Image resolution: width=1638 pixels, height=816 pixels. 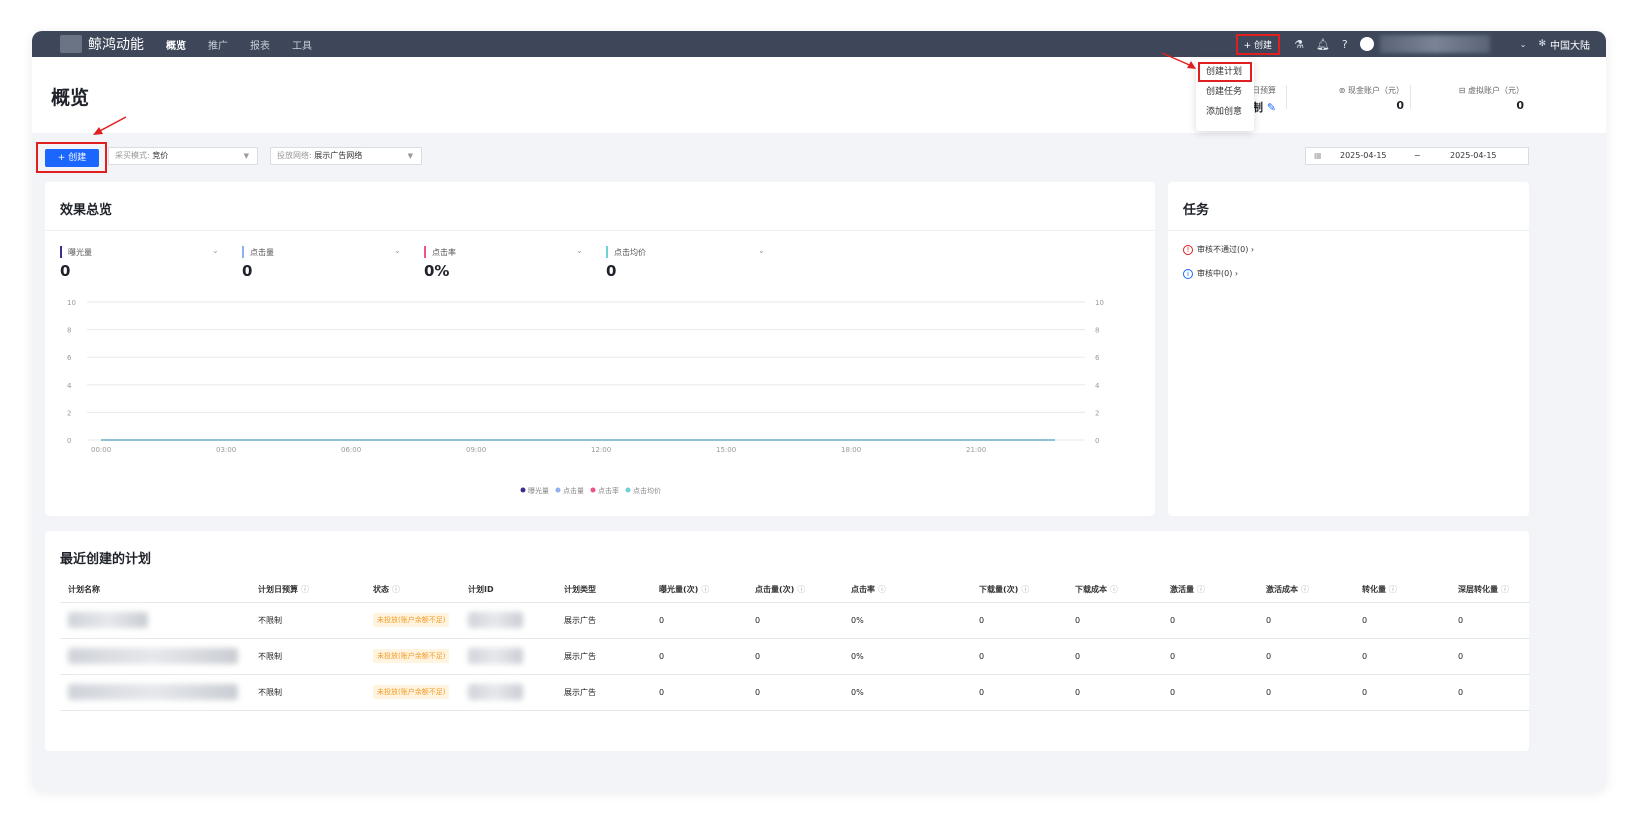 I want to click on y-tick-label-left: 6, so click(x=69, y=358).